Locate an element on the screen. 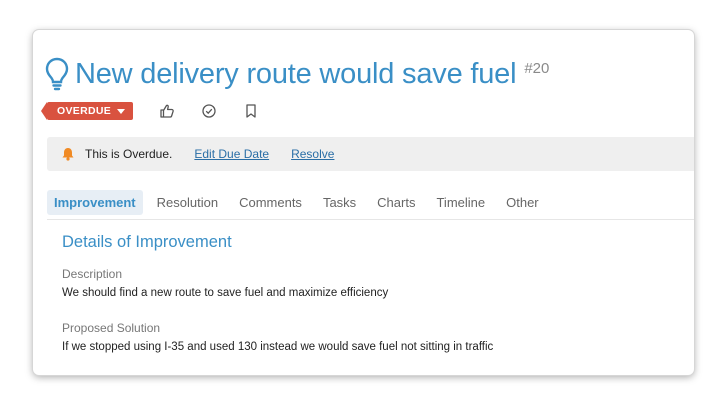  bookmark-icon is located at coordinates (251, 111).